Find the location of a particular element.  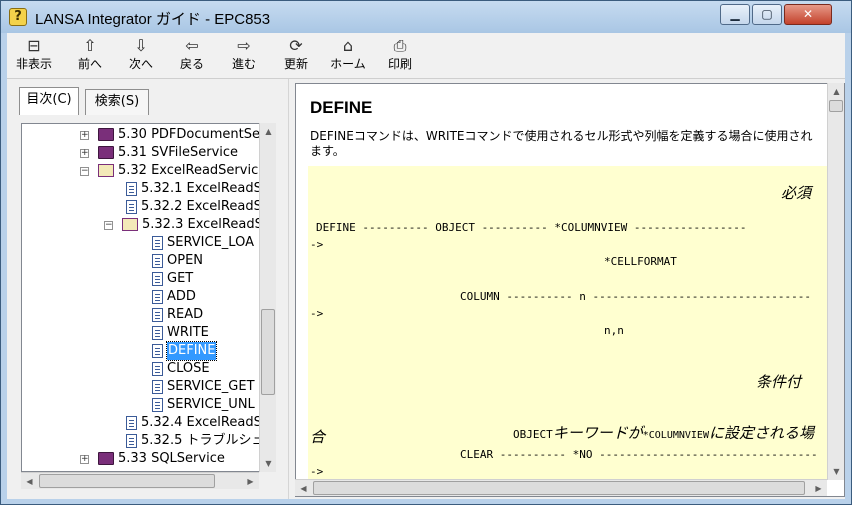

tree-item-label: READ is located at coordinates (185, 314).